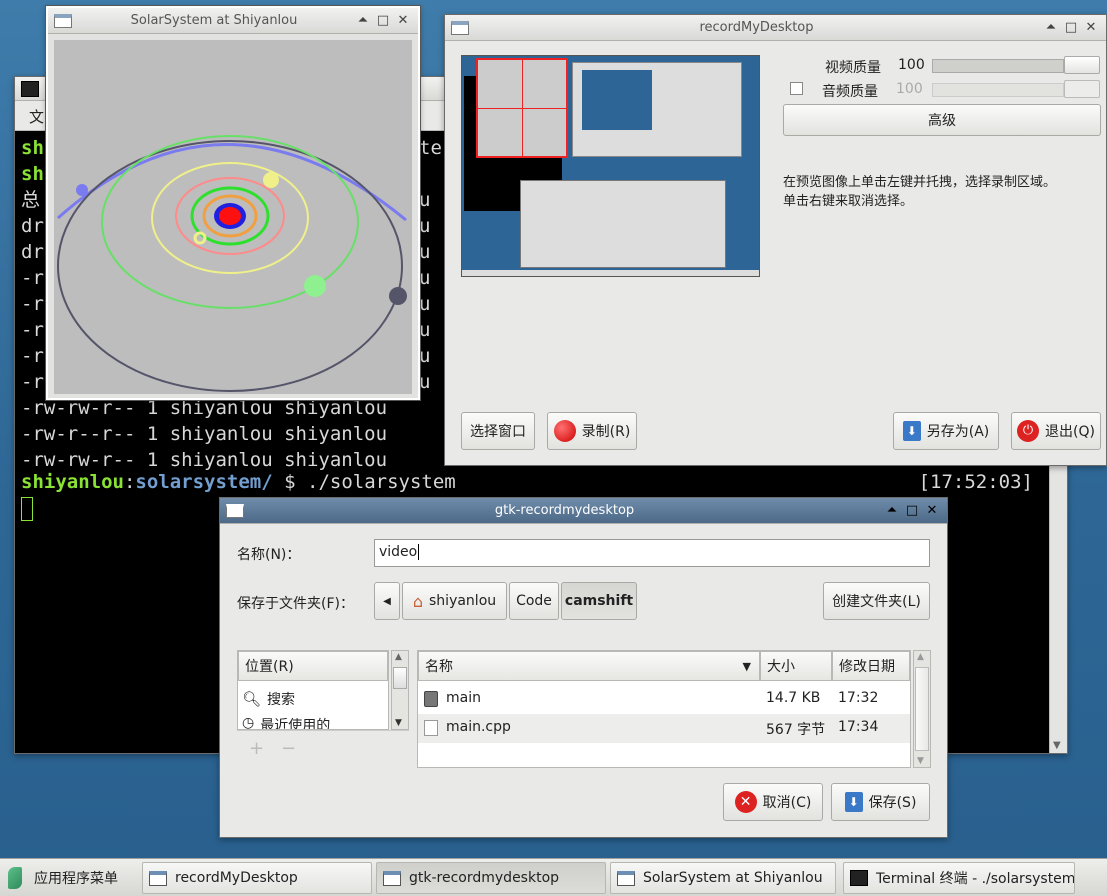 This screenshot has width=1107, height=896. What do you see at coordinates (998, 66) in the screenshot?
I see `video-quality-slider` at bounding box center [998, 66].